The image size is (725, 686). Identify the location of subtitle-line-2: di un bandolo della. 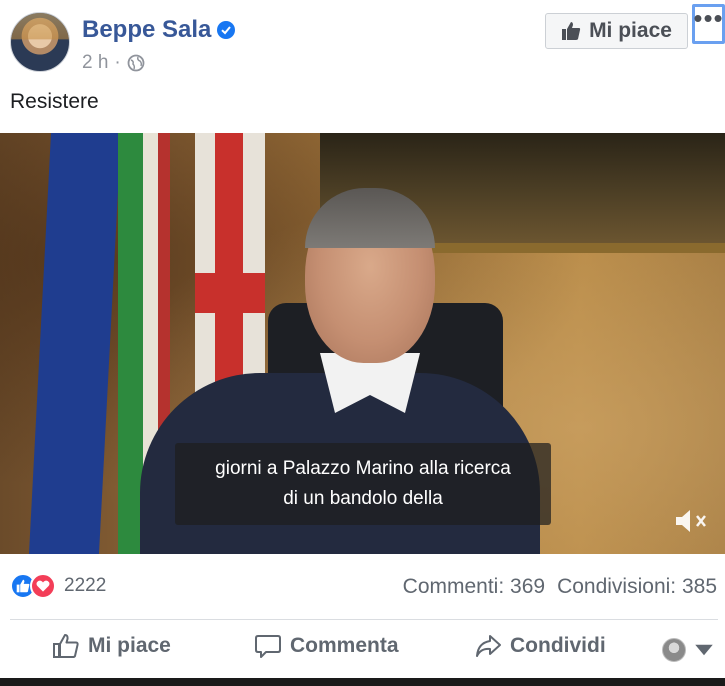
(363, 498).